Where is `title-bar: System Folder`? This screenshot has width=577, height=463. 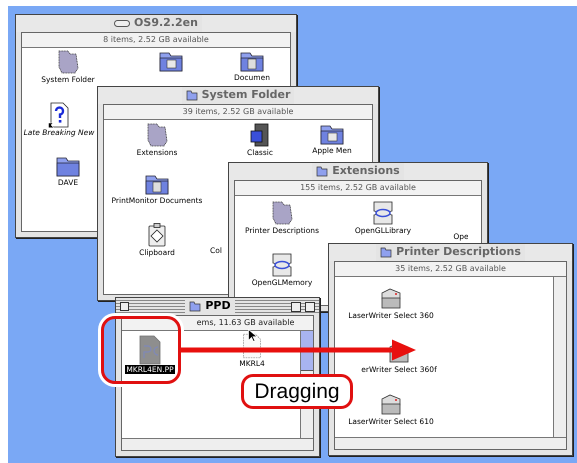 title-bar: System Folder is located at coordinates (238, 95).